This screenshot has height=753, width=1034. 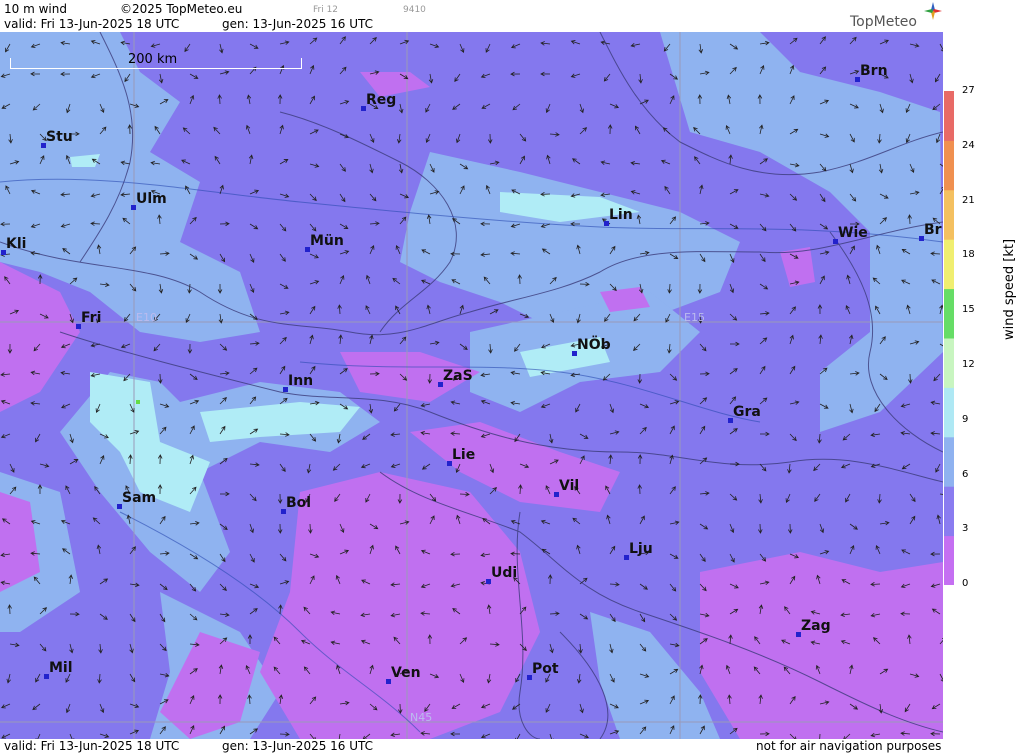 What do you see at coordinates (181, 9) in the screenshot?
I see `copyright: ©2025 TopMeteo.eu` at bounding box center [181, 9].